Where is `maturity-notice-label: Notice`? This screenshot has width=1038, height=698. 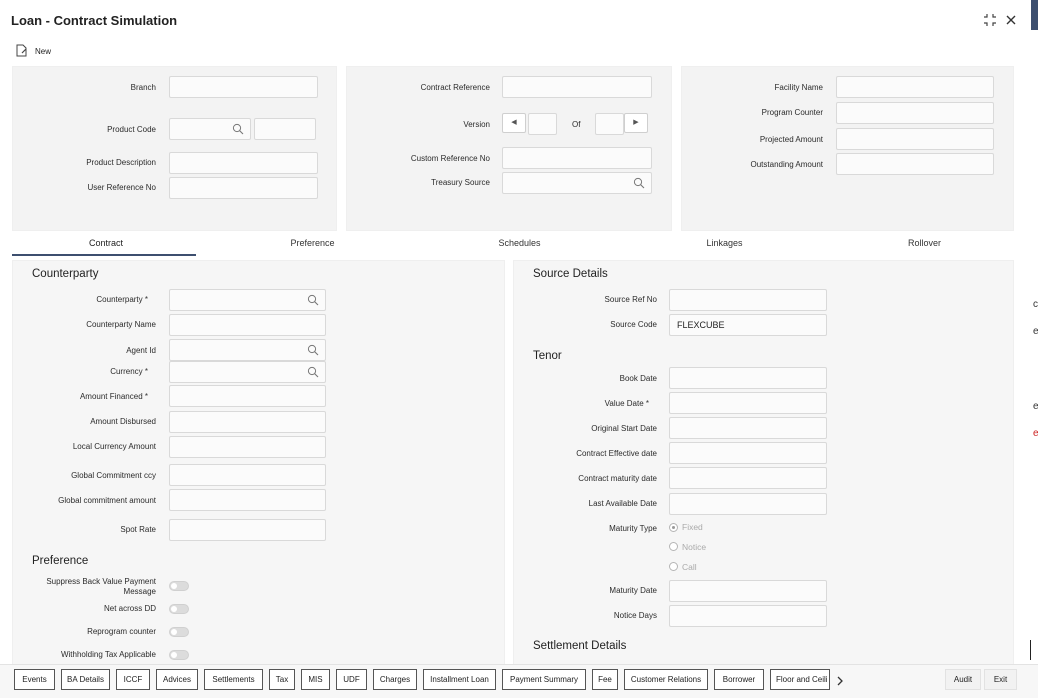
maturity-notice-label: Notice is located at coordinates (694, 547).